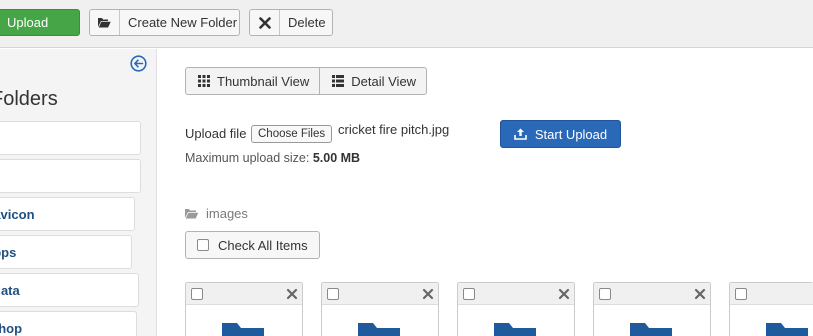 The height and width of the screenshot is (336, 813). I want to click on sidebar-folder-item: apps, so click(66, 252).